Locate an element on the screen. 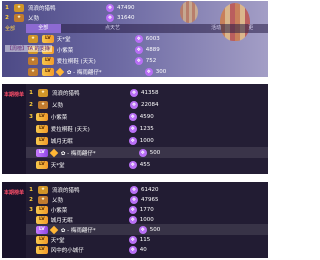 The image size is (320, 260). tab-activity: 活动 is located at coordinates (216, 28).